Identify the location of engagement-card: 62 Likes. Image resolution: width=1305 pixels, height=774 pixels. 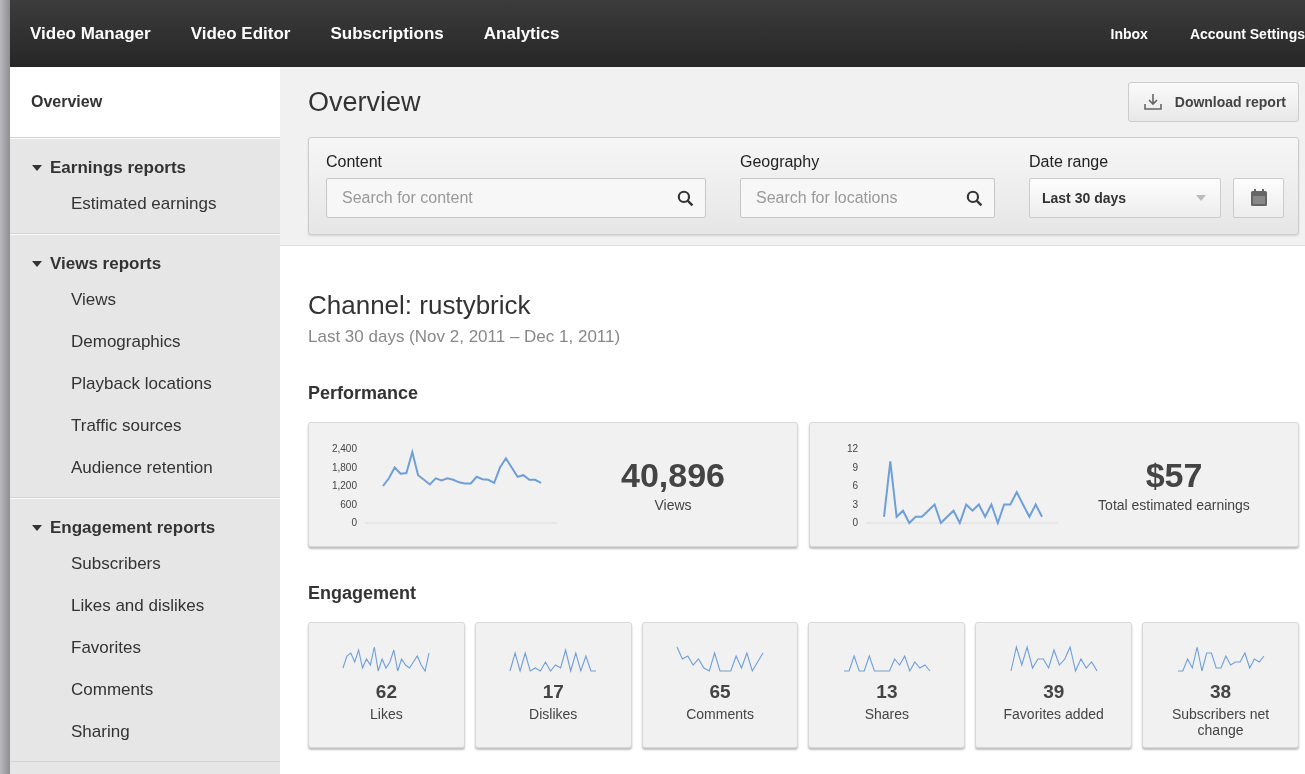
(386, 685).